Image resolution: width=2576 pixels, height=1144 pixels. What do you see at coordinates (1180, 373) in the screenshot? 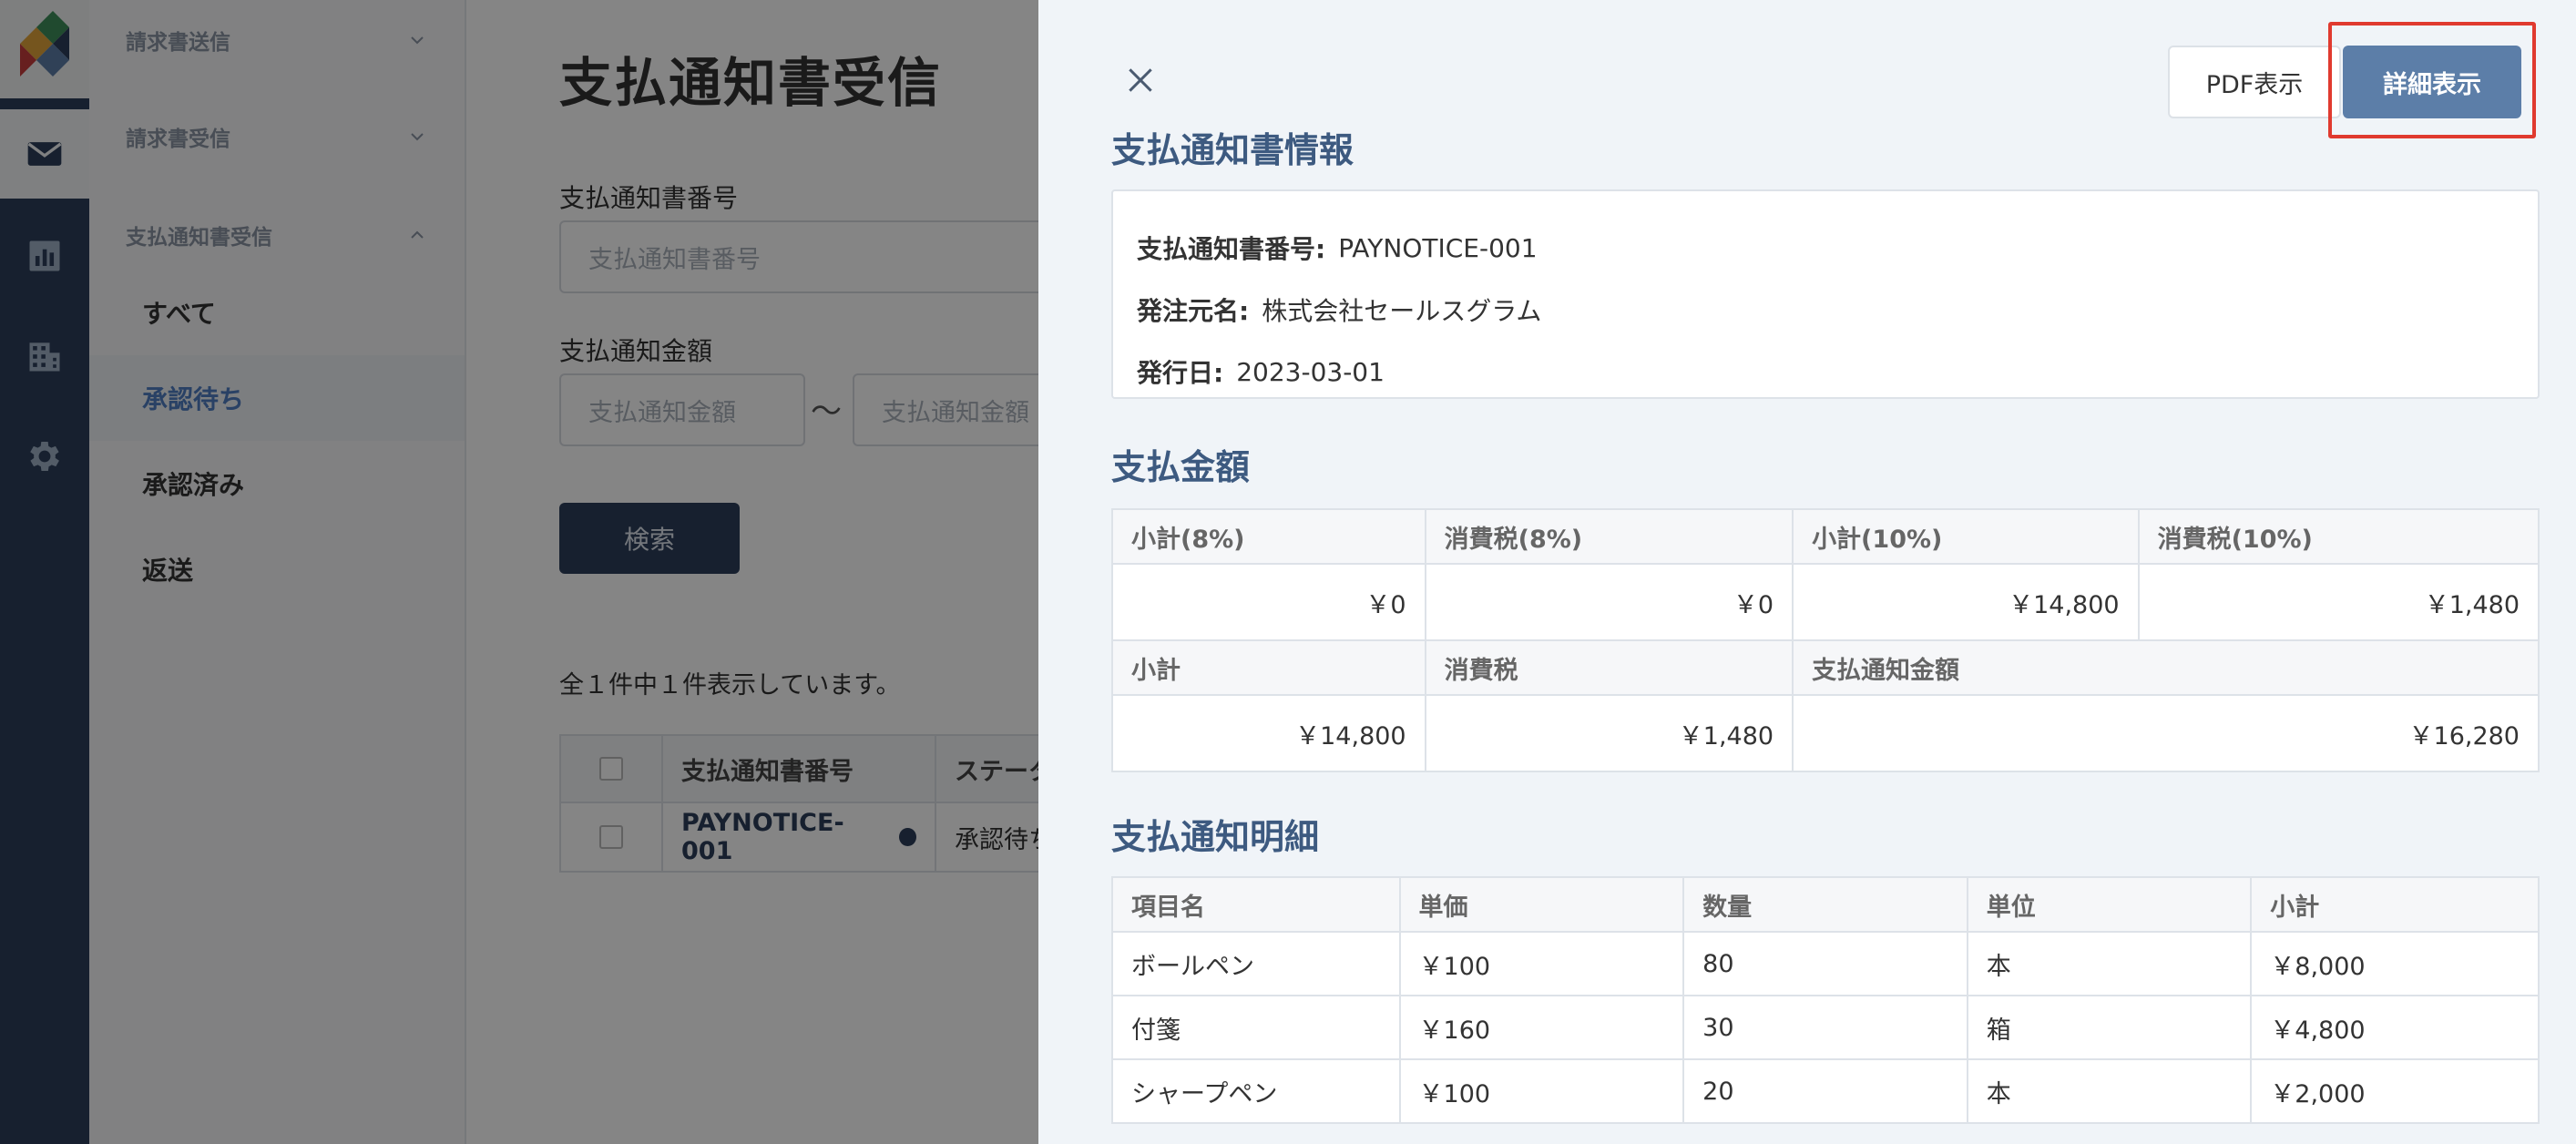
I see `info-date-label: 発行日:` at bounding box center [1180, 373].